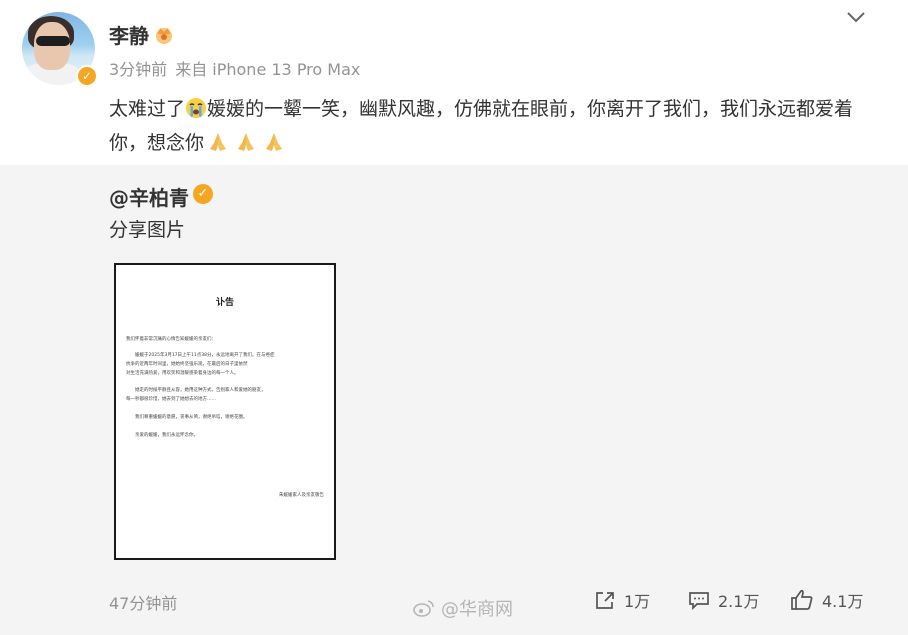 The height and width of the screenshot is (635, 908). What do you see at coordinates (268, 69) in the screenshot?
I see `post-source: 来自 iPhone 13 Pro Max` at bounding box center [268, 69].